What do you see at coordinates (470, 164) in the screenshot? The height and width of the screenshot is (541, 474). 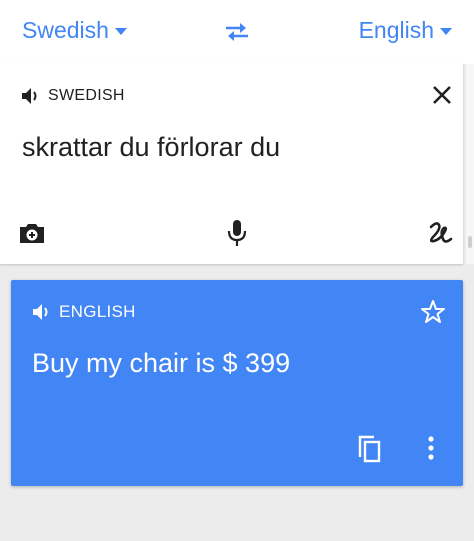 I see `scrollbar` at bounding box center [470, 164].